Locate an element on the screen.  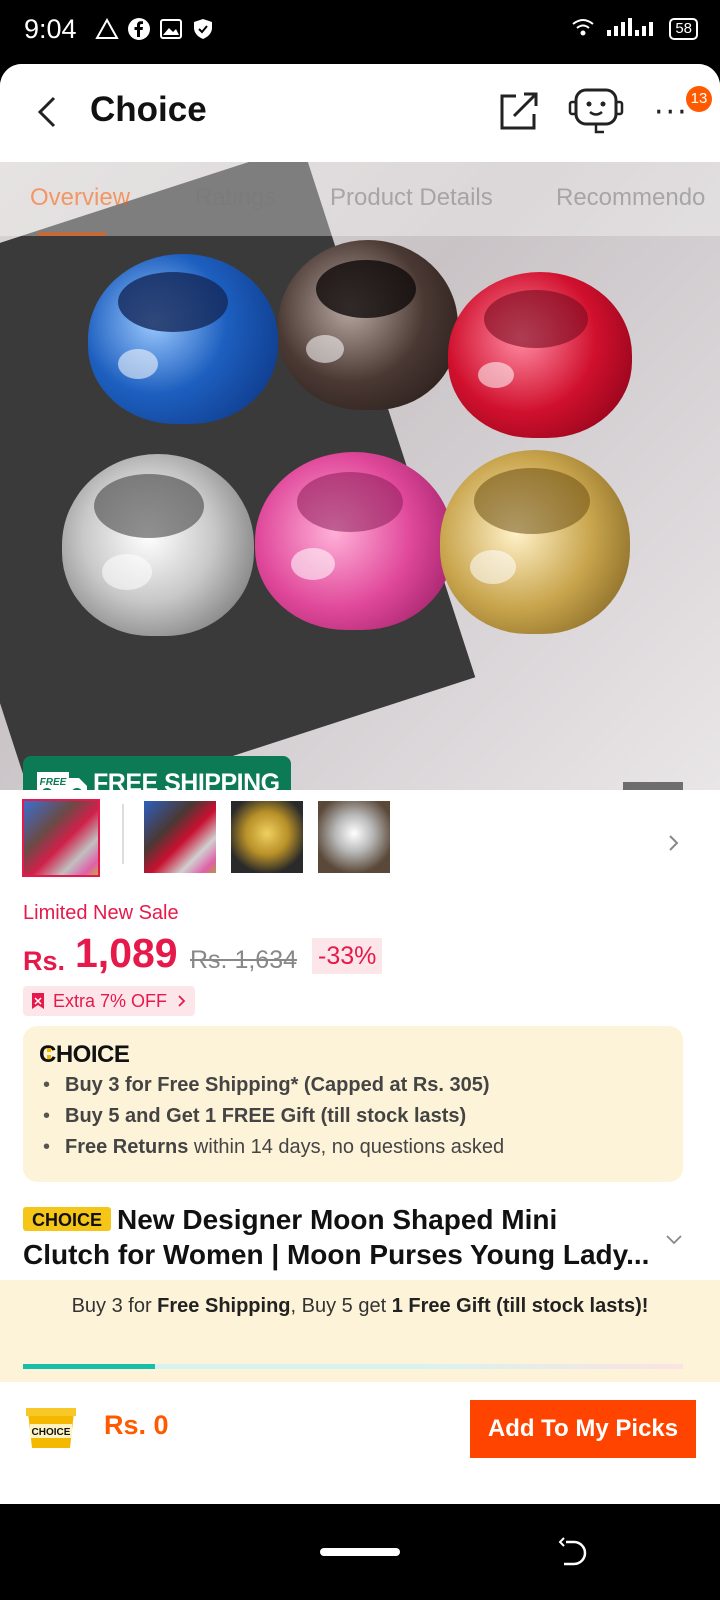
tab-product-details: Product Details is located at coordinates (411, 198).